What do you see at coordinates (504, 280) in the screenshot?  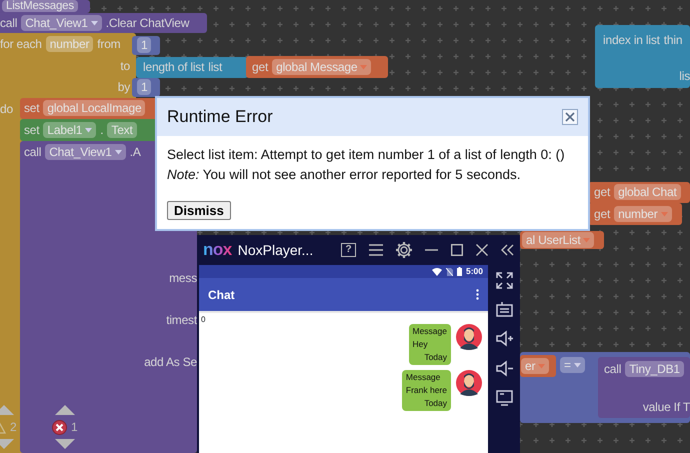 I see `fullscreen-icon` at bounding box center [504, 280].